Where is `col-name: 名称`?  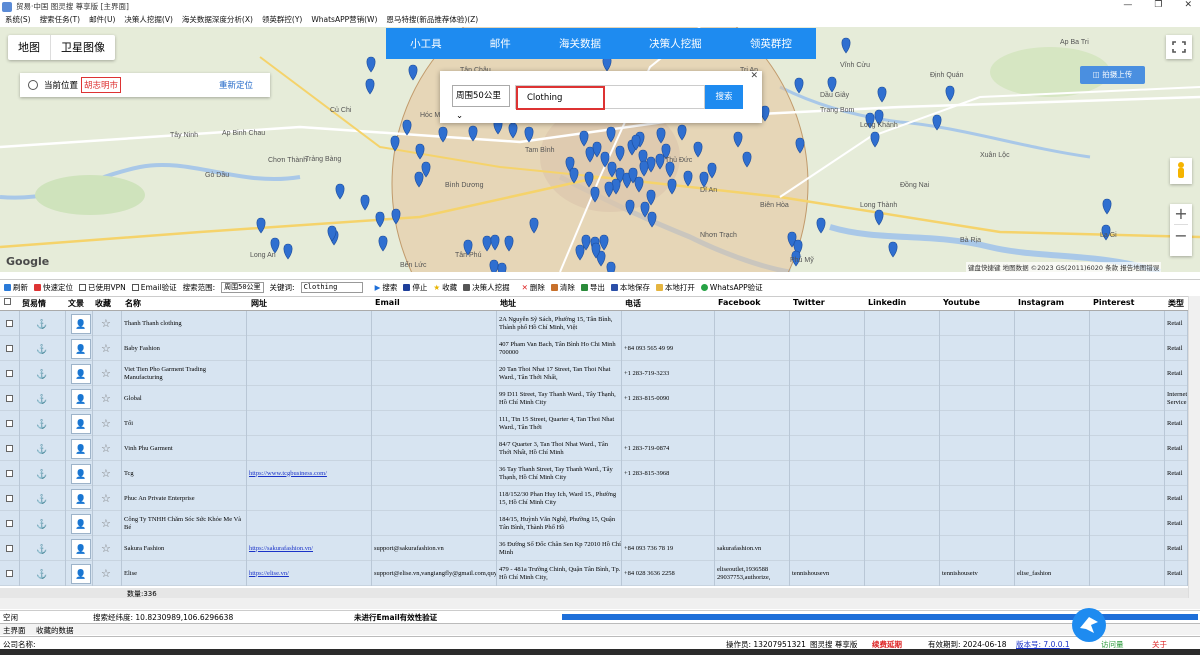
col-name: 名称 is located at coordinates (133, 303).